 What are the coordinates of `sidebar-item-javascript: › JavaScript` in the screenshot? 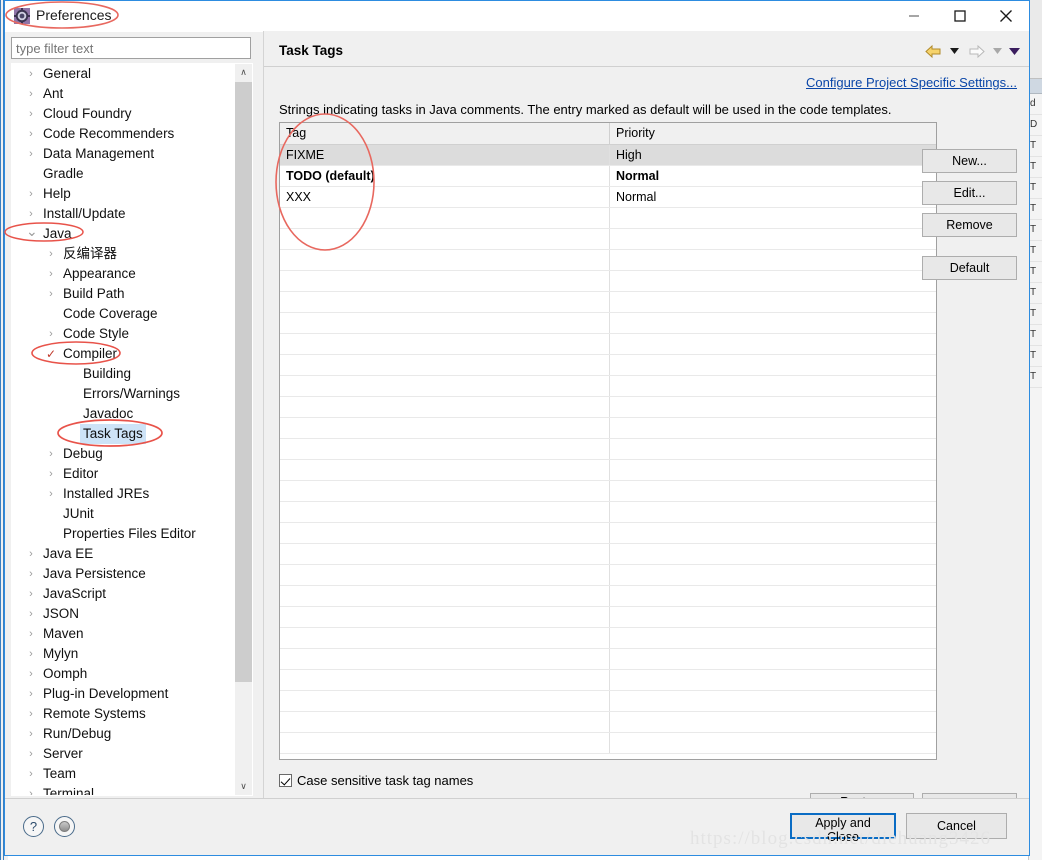 It's located at (123, 594).